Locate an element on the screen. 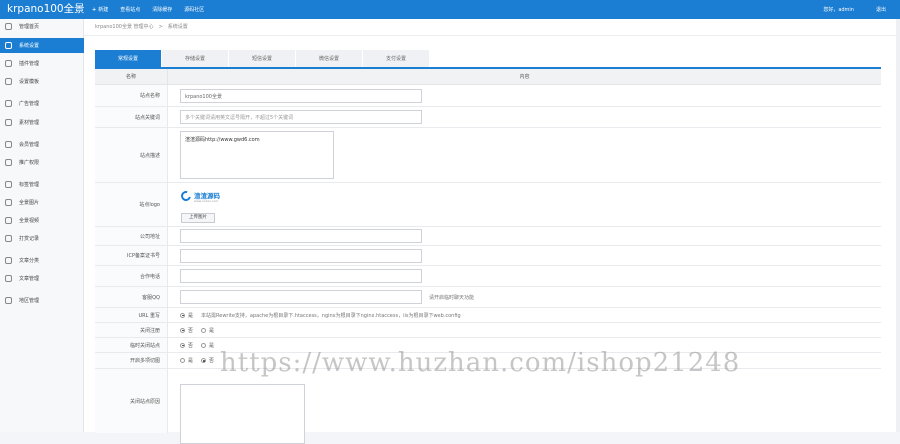 The image size is (900, 444). brand-title: krpano100全景 is located at coordinates (44, 9).